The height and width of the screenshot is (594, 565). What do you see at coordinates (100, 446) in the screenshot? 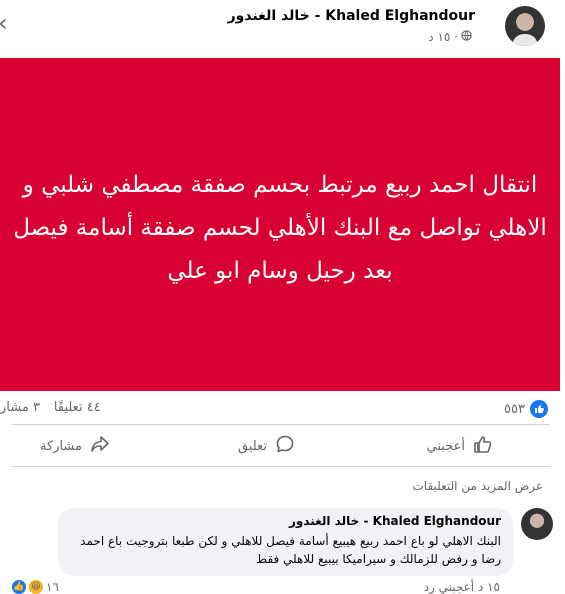
I see `share-arrow-icon` at bounding box center [100, 446].